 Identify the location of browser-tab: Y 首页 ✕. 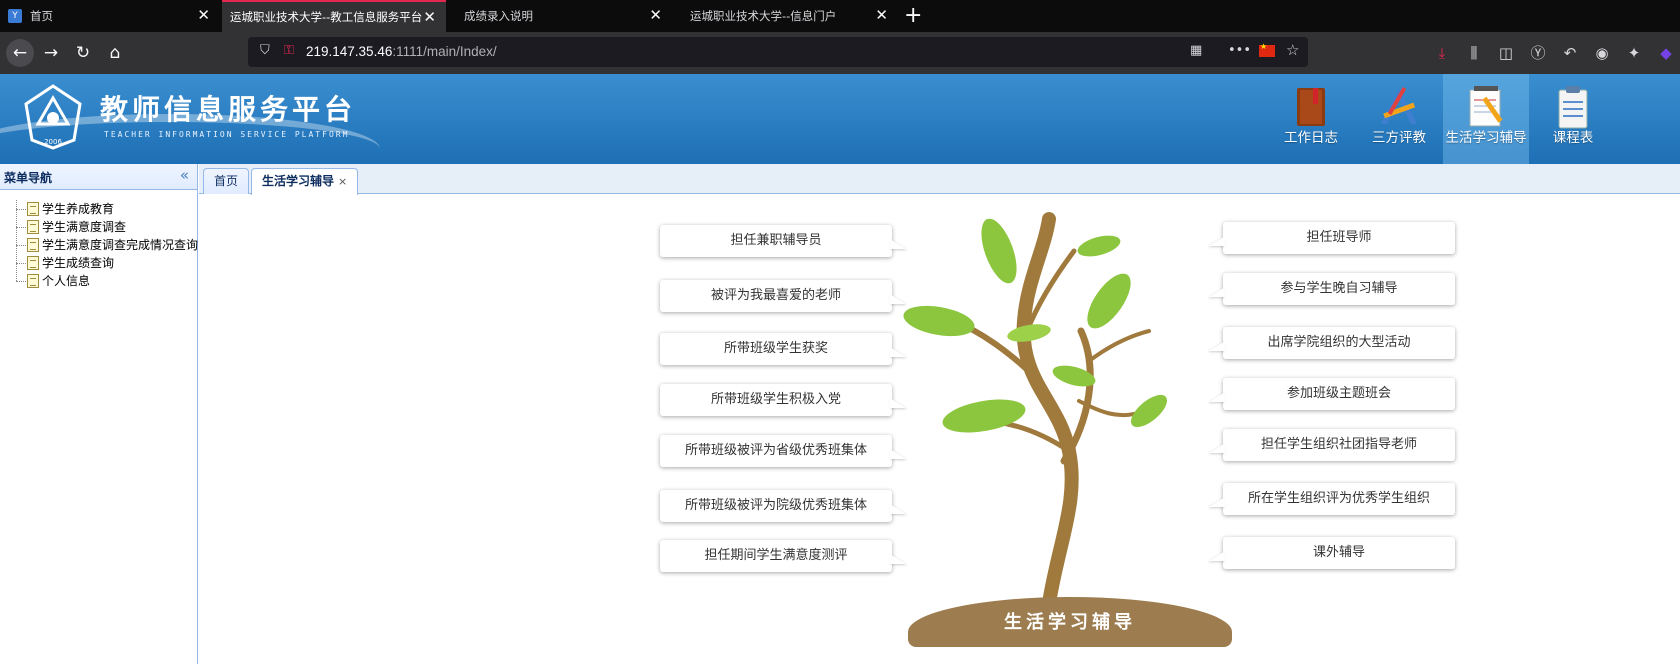
(110, 16).